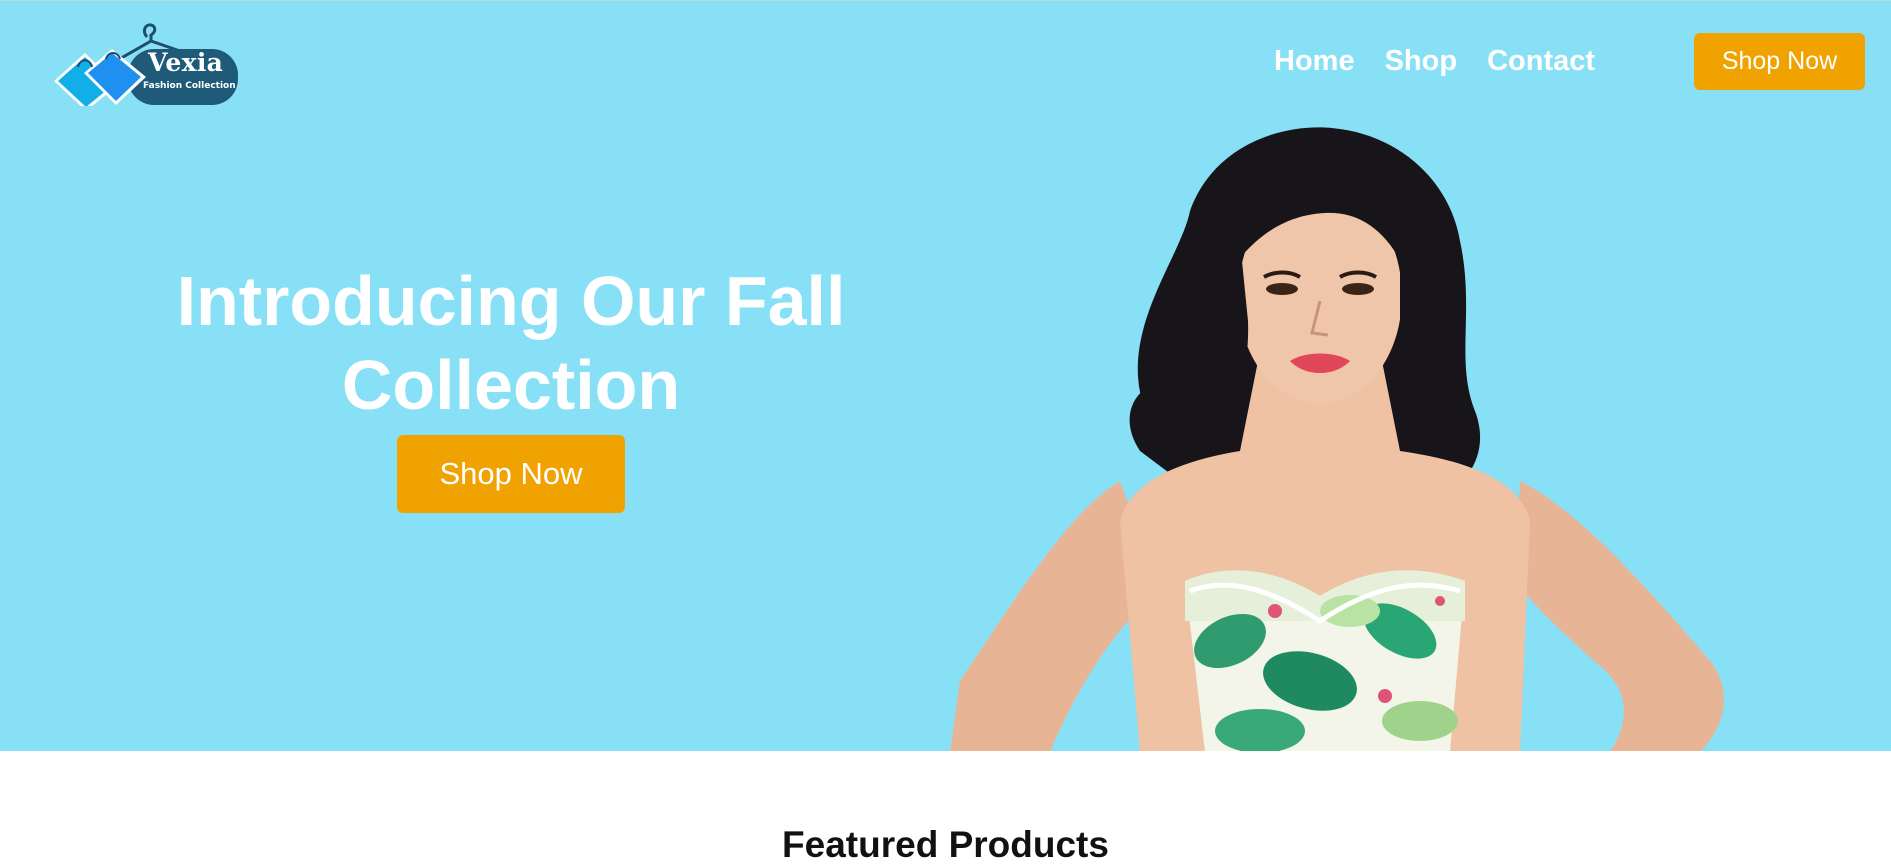 Image resolution: width=1891 pixels, height=868 pixels. Describe the element at coordinates (189, 86) in the screenshot. I see `brand-tagline: Fashion Collection` at that location.